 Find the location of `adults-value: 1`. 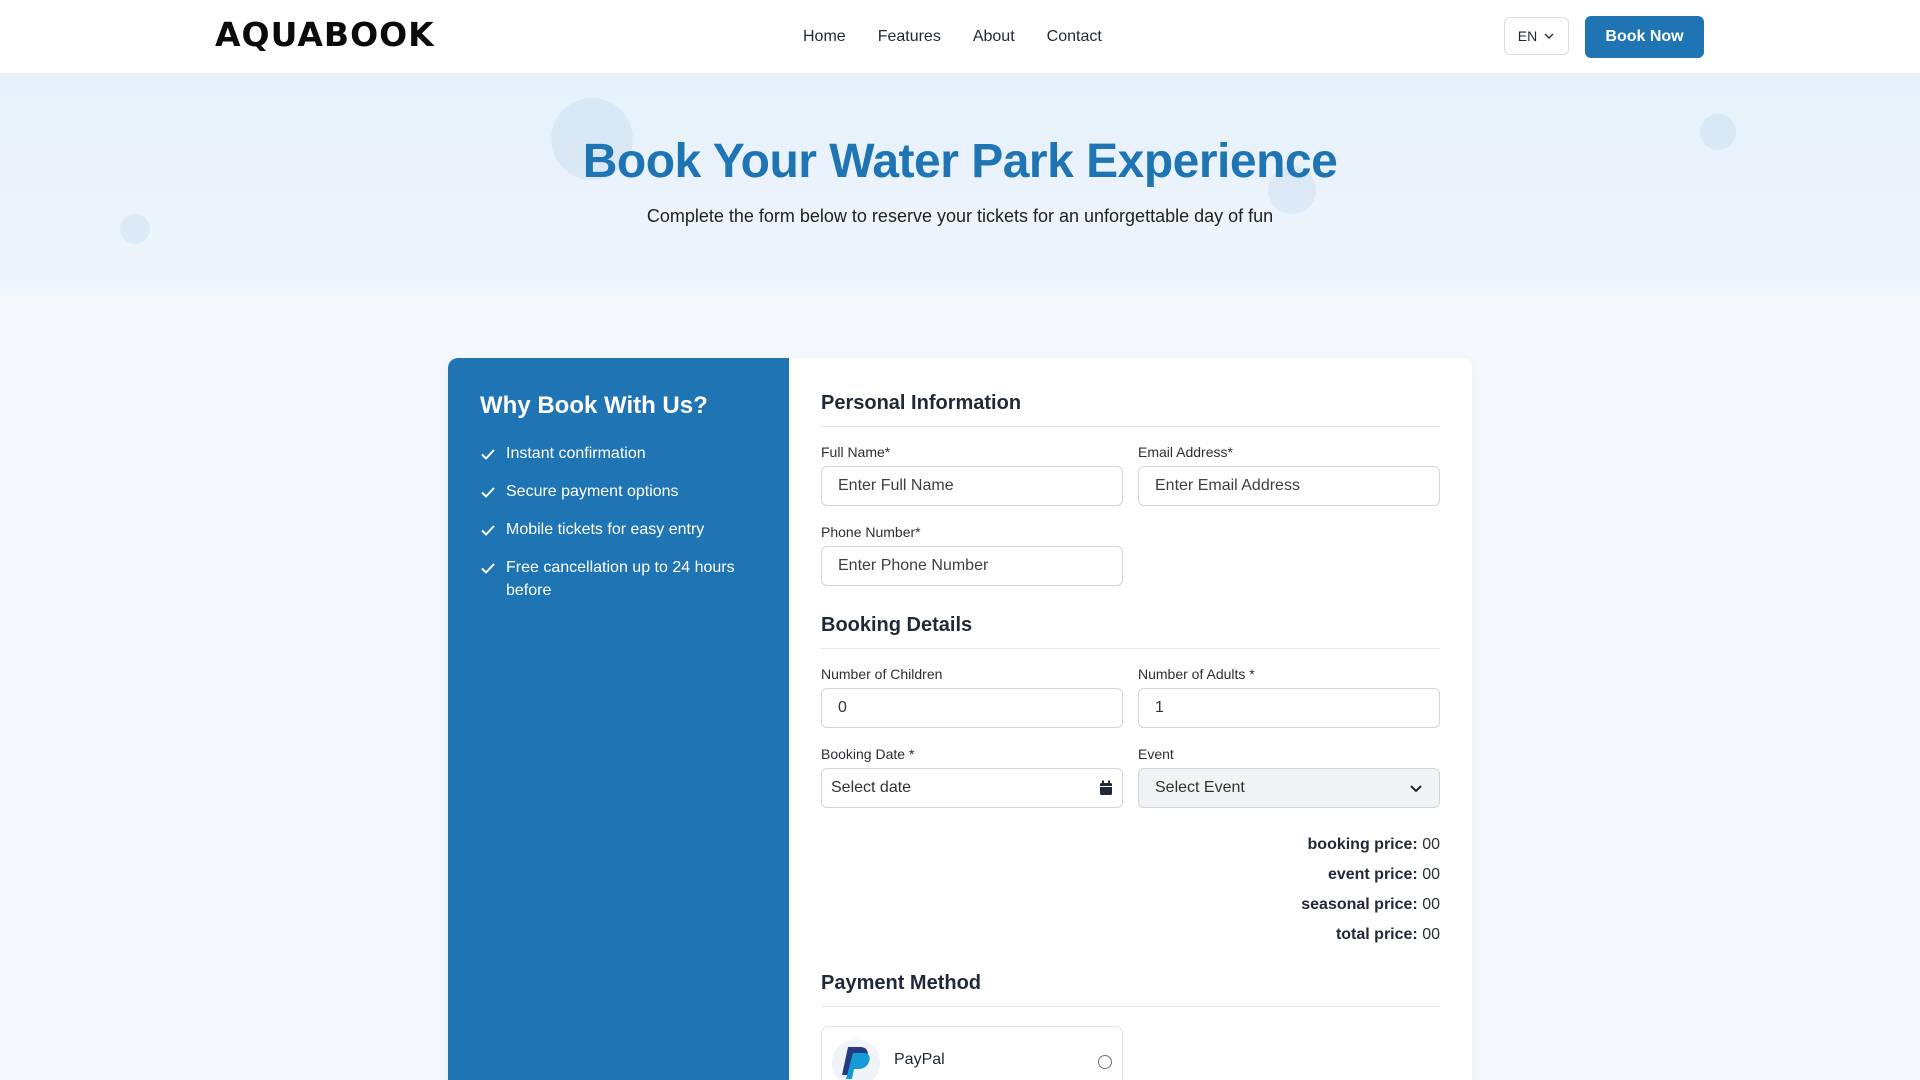

adults-value: 1 is located at coordinates (1159, 707).